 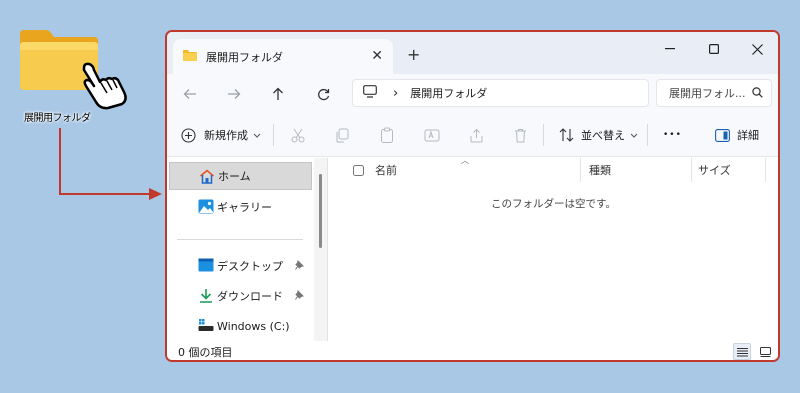 I want to click on gallery-icon, so click(x=206, y=208).